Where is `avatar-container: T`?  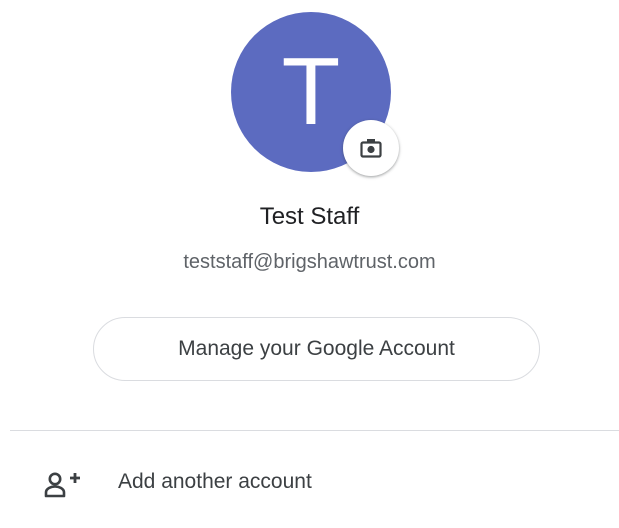 avatar-container: T is located at coordinates (315, 94).